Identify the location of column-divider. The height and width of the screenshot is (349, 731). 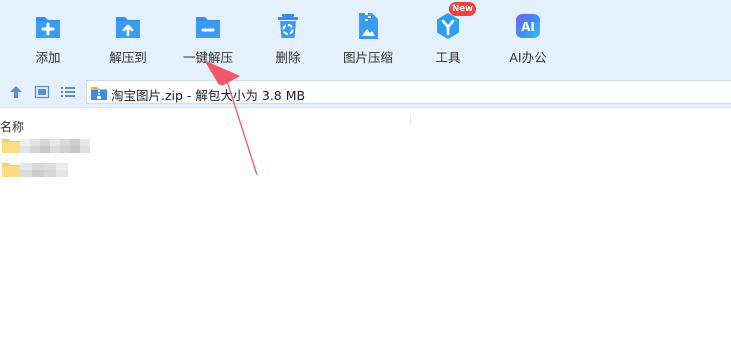
(410, 119).